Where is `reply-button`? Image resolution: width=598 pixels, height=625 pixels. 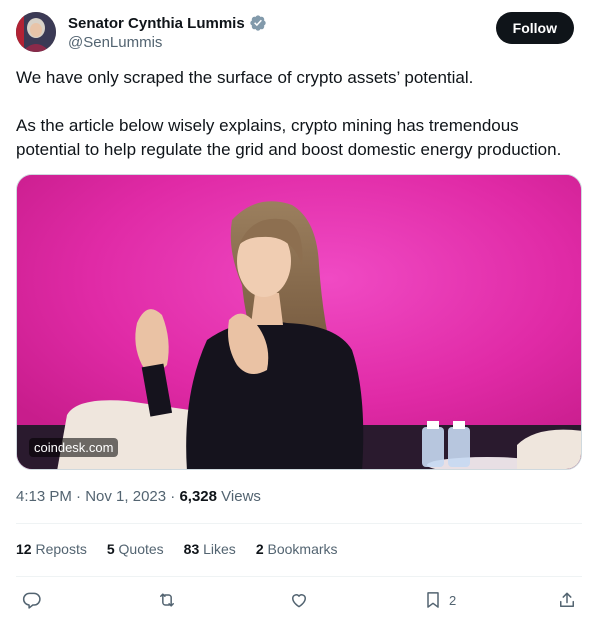
reply-button is located at coordinates (32, 600).